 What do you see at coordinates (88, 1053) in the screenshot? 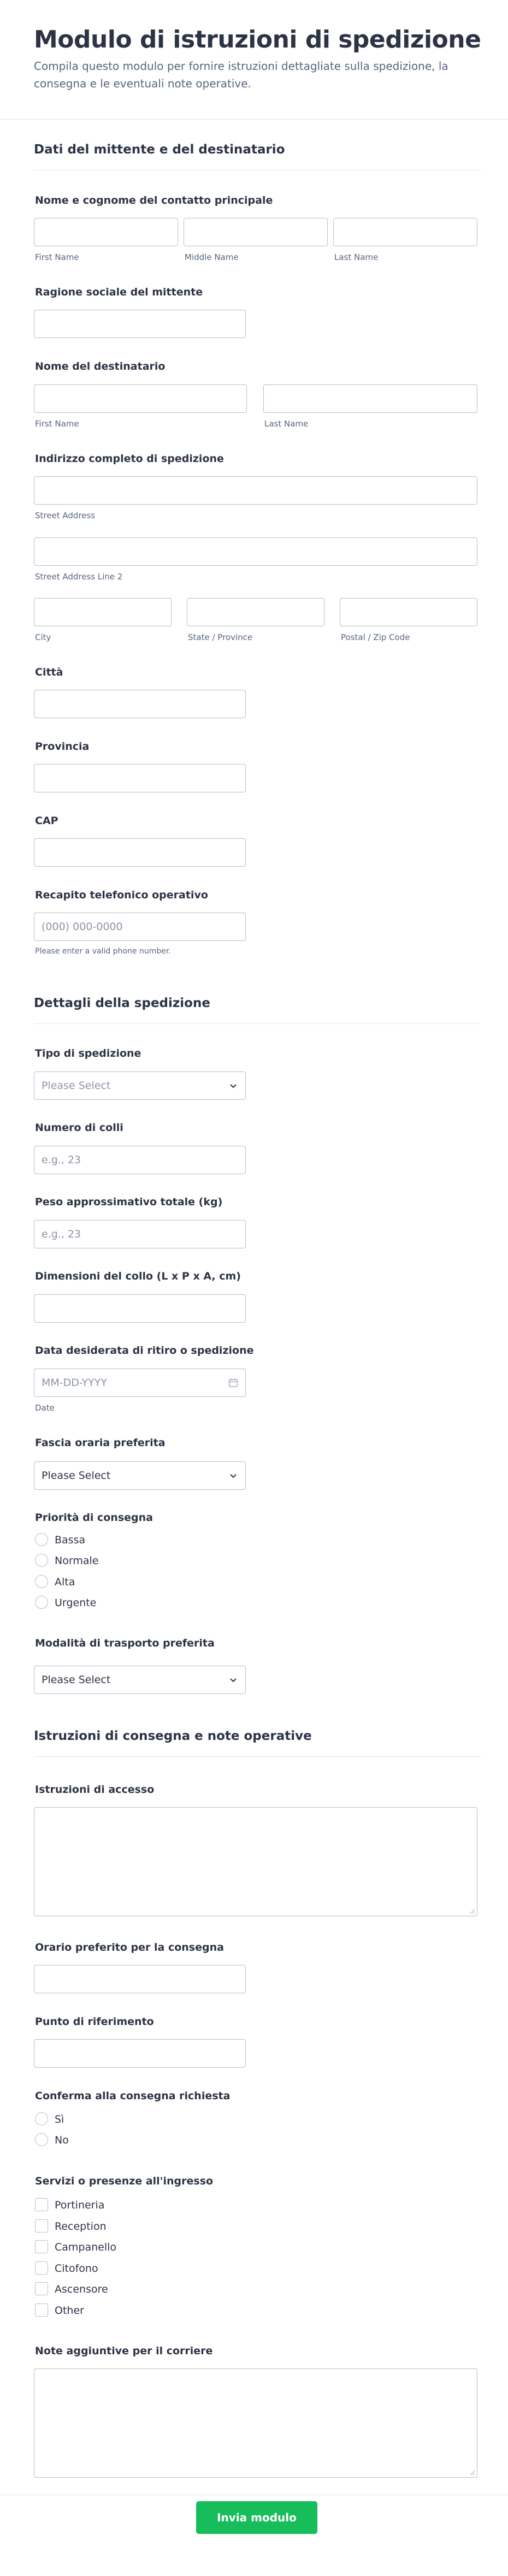
I see `shipment-type-label: Tipo di spedizione` at bounding box center [88, 1053].